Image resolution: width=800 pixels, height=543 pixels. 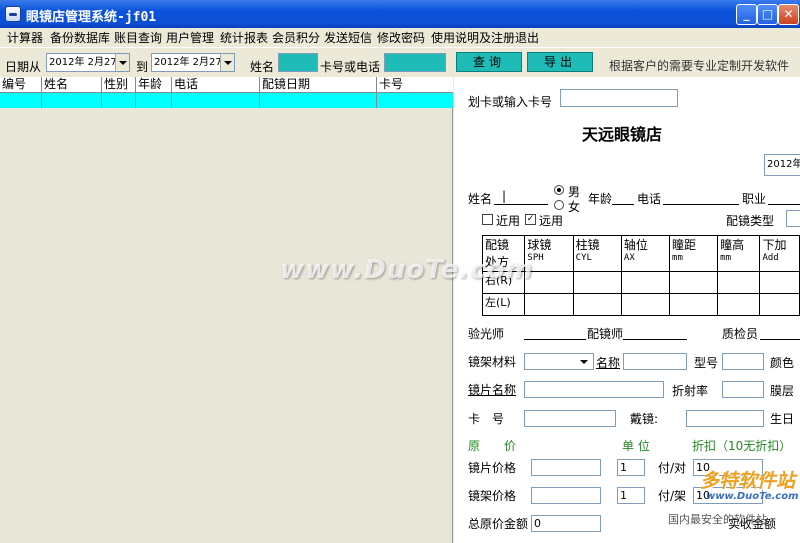 I want to click on model-no-input, so click(x=743, y=361).